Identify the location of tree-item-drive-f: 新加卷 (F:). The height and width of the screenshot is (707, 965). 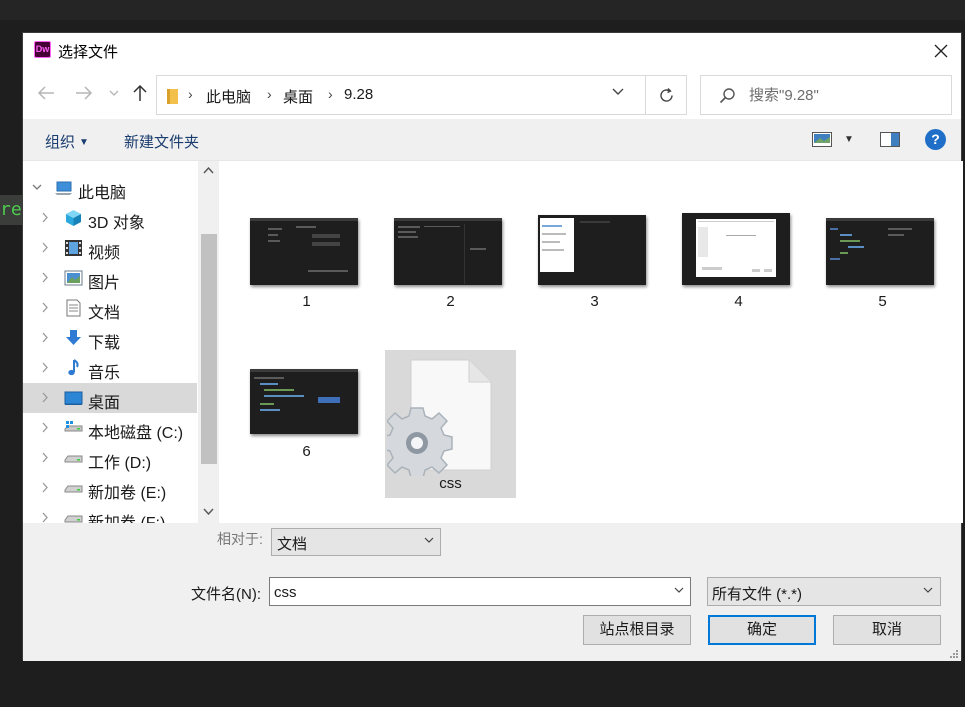
(110, 513).